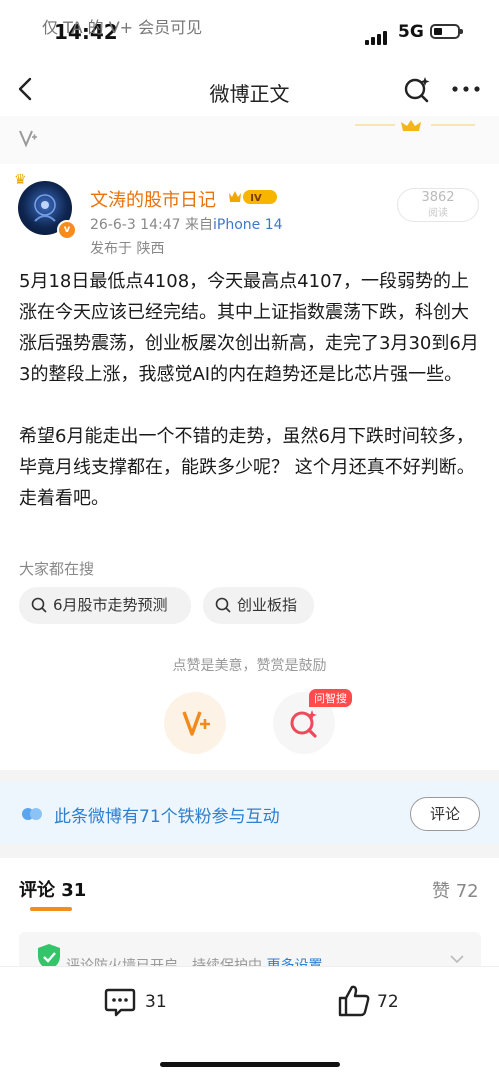 This screenshot has width=499, height=1081. I want to click on vip-level-badge: IV, so click(253, 197).